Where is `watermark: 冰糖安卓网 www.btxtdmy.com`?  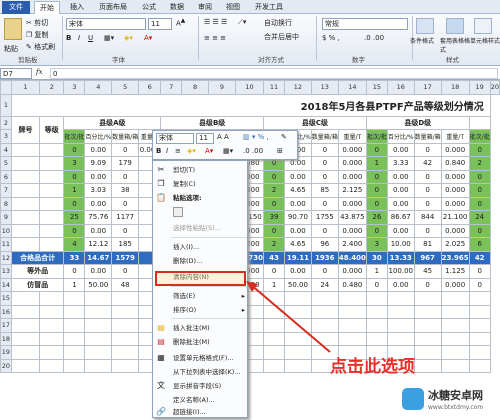 watermark: 冰糖安卓网 www.btxtdmy.com is located at coordinates (450, 402).